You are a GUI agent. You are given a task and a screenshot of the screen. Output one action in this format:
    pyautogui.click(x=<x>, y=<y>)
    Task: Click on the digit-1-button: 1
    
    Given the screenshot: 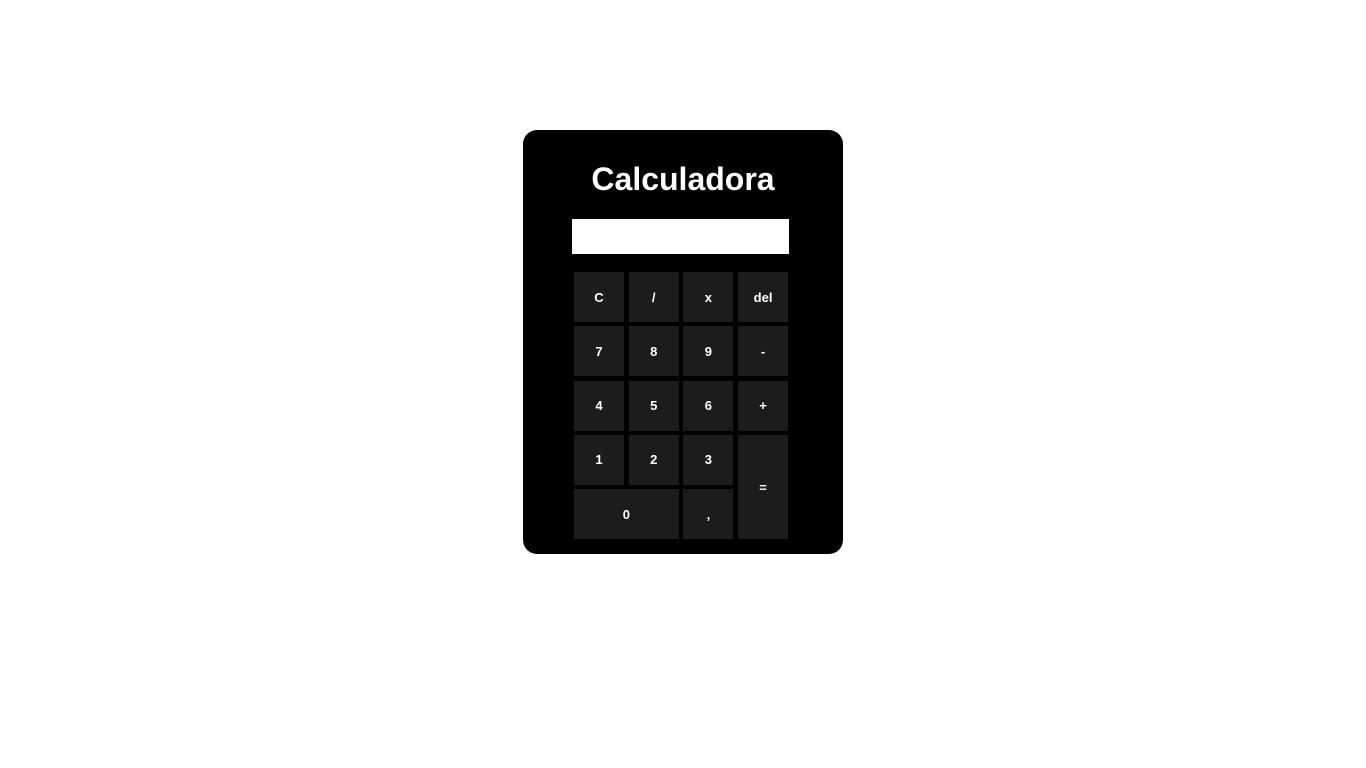 What is the action you would take?
    pyautogui.click(x=599, y=459)
    